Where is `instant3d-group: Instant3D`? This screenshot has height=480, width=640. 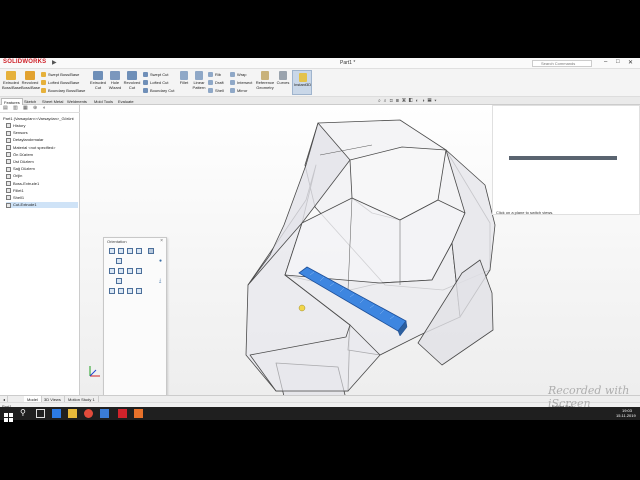 instant3d-group: Instant3D is located at coordinates (302, 80).